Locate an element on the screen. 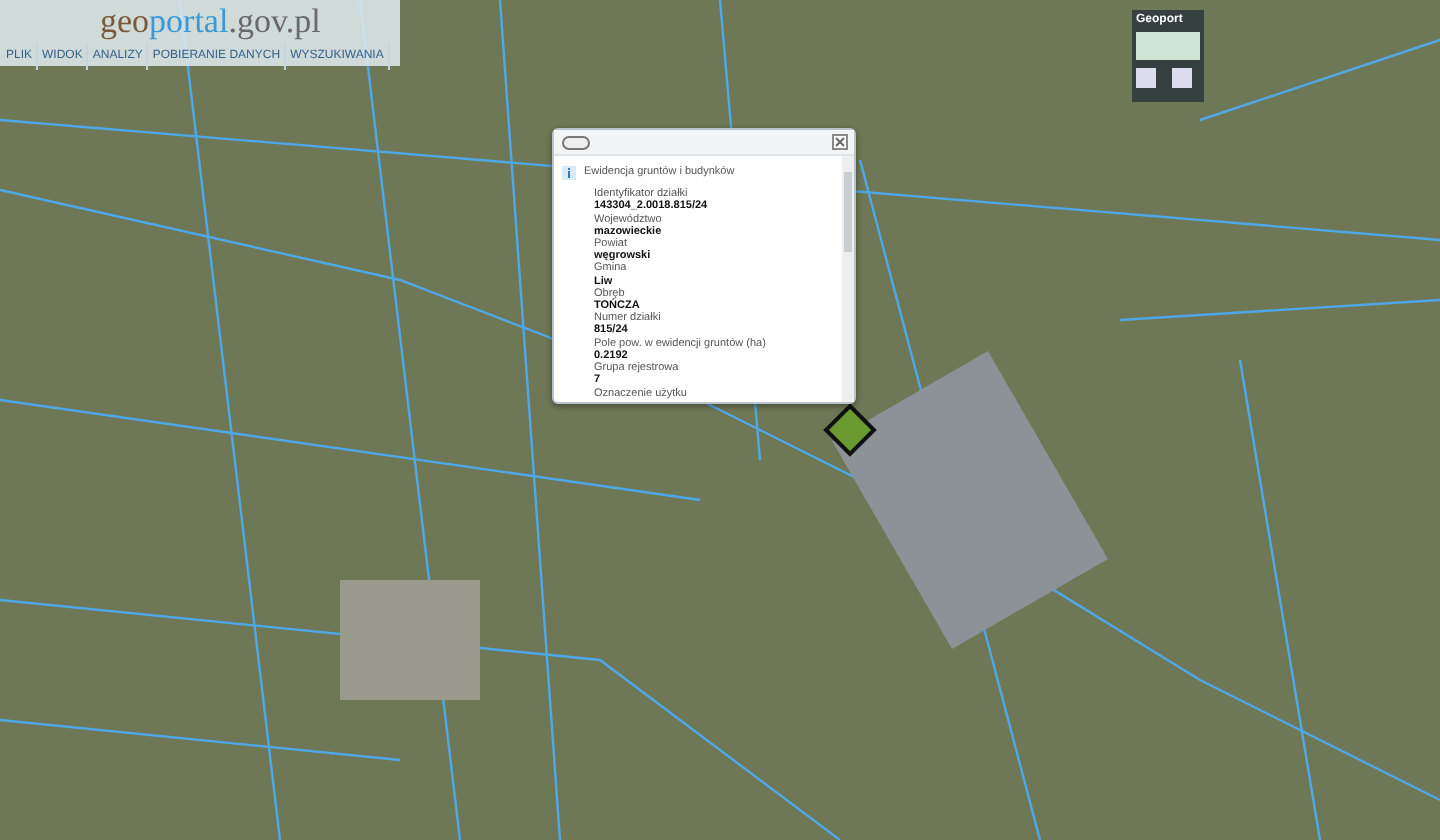 The height and width of the screenshot is (840, 1440). close-icon is located at coordinates (840, 142).